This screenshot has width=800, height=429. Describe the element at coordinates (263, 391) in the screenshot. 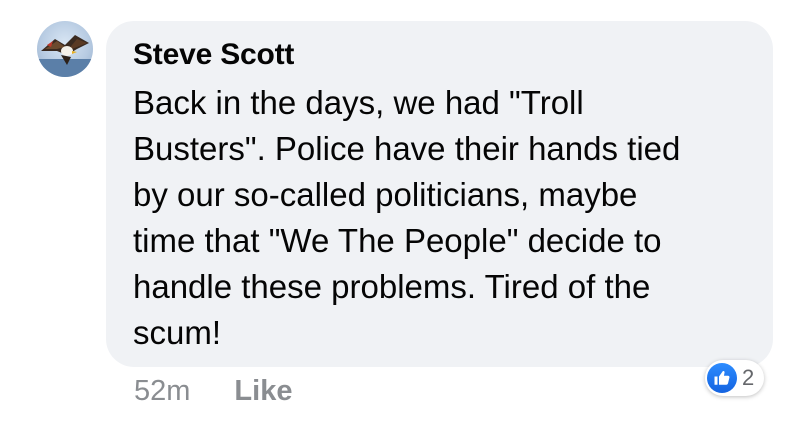

I see `like-button: Like` at that location.